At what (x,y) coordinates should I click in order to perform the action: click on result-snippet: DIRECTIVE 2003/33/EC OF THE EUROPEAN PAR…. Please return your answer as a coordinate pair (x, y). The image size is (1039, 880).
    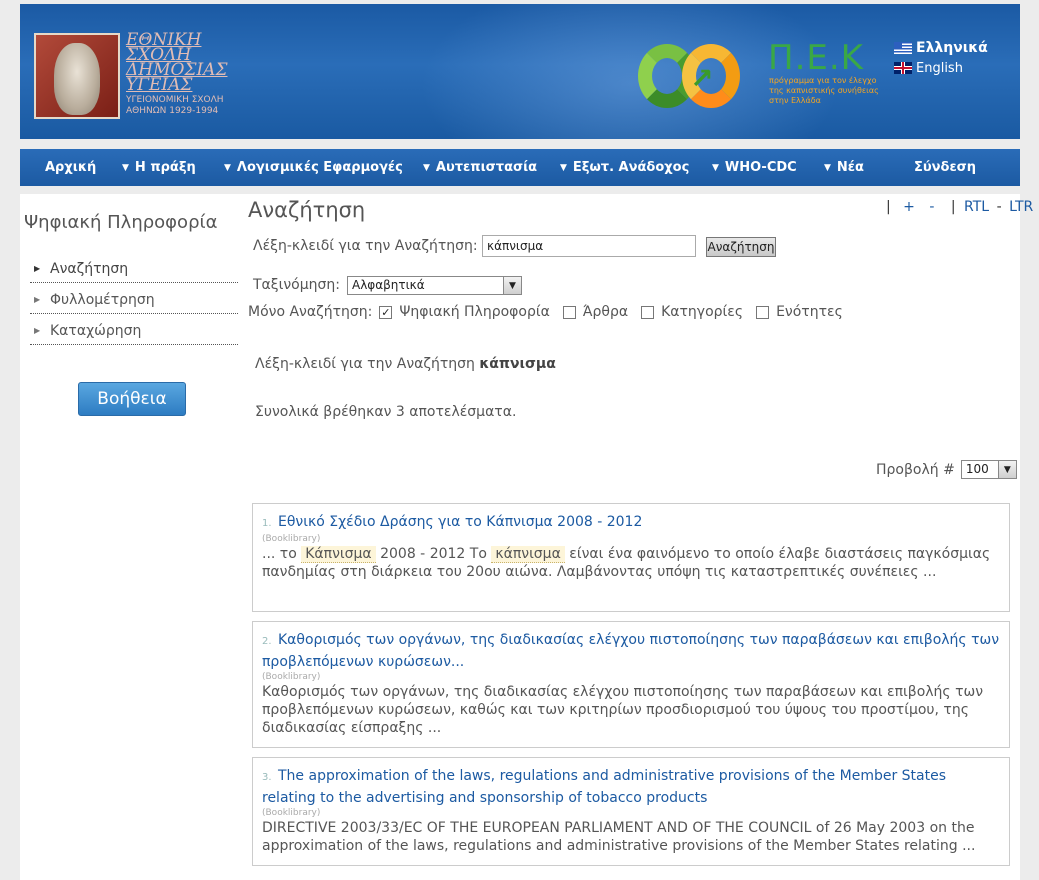
    Looking at the image, I should click on (619, 837).